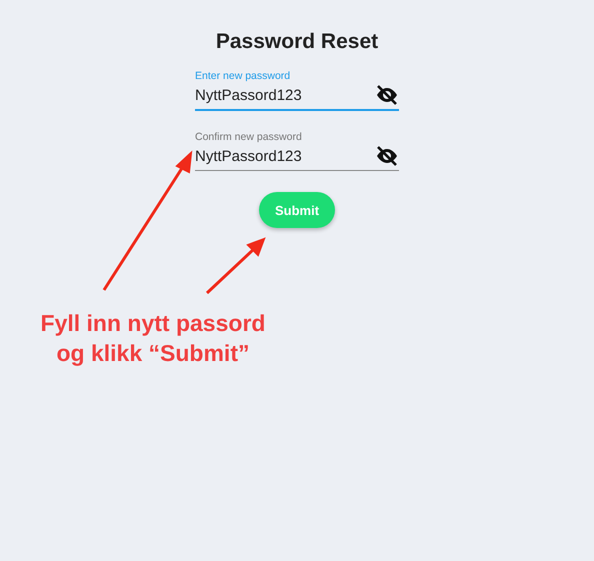 This screenshot has width=594, height=561. I want to click on password-field: Enter new password NyttPassord123, so click(297, 90).